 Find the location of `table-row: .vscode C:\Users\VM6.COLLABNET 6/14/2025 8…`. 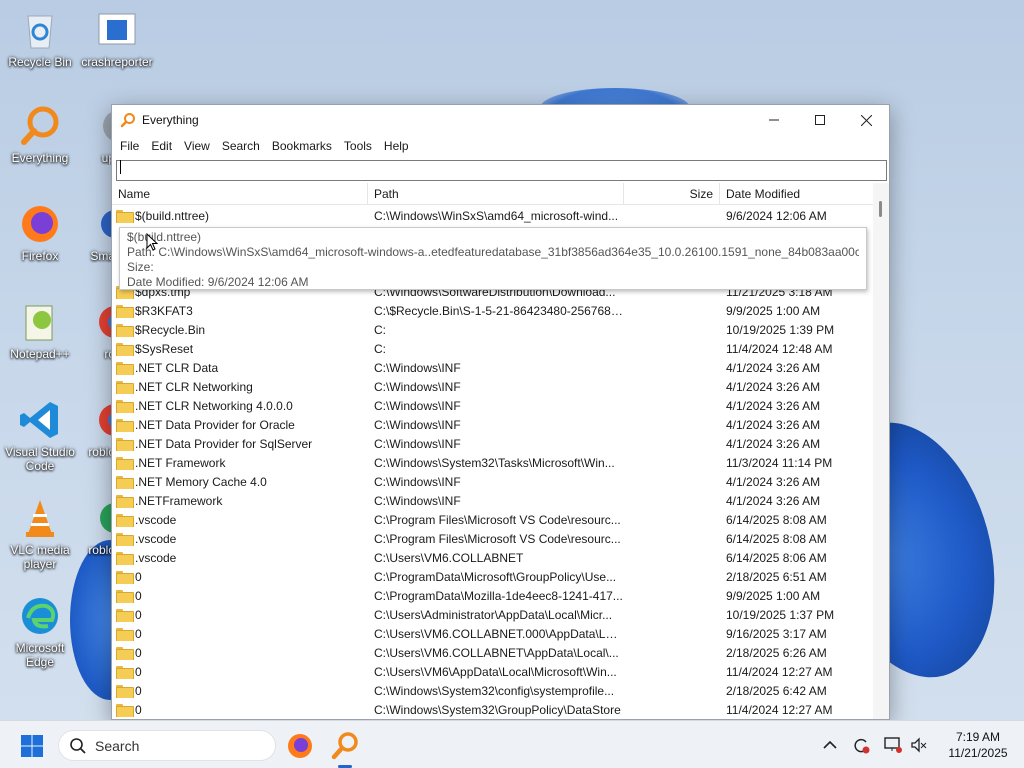

table-row: .vscode C:\Users\VM6.COLLABNET 6/14/2025 8… is located at coordinates (493, 557).